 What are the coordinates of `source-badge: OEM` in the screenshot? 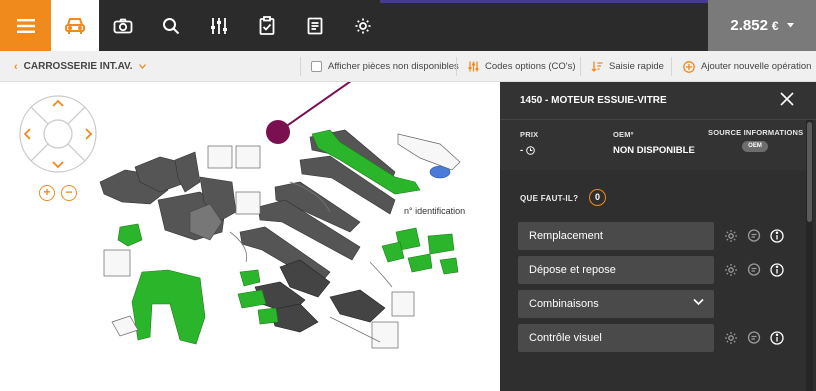 It's located at (755, 146).